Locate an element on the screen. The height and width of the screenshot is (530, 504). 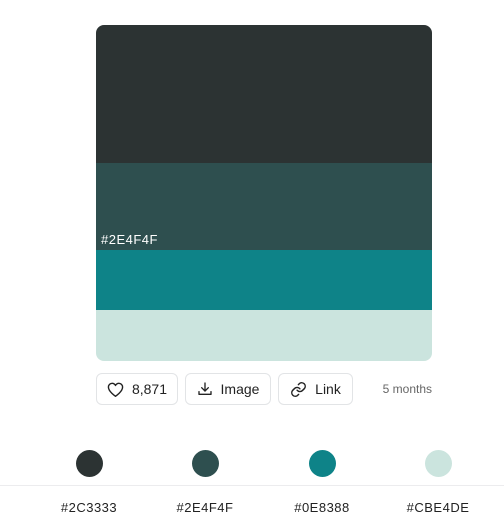
image-label: Image is located at coordinates (240, 389).